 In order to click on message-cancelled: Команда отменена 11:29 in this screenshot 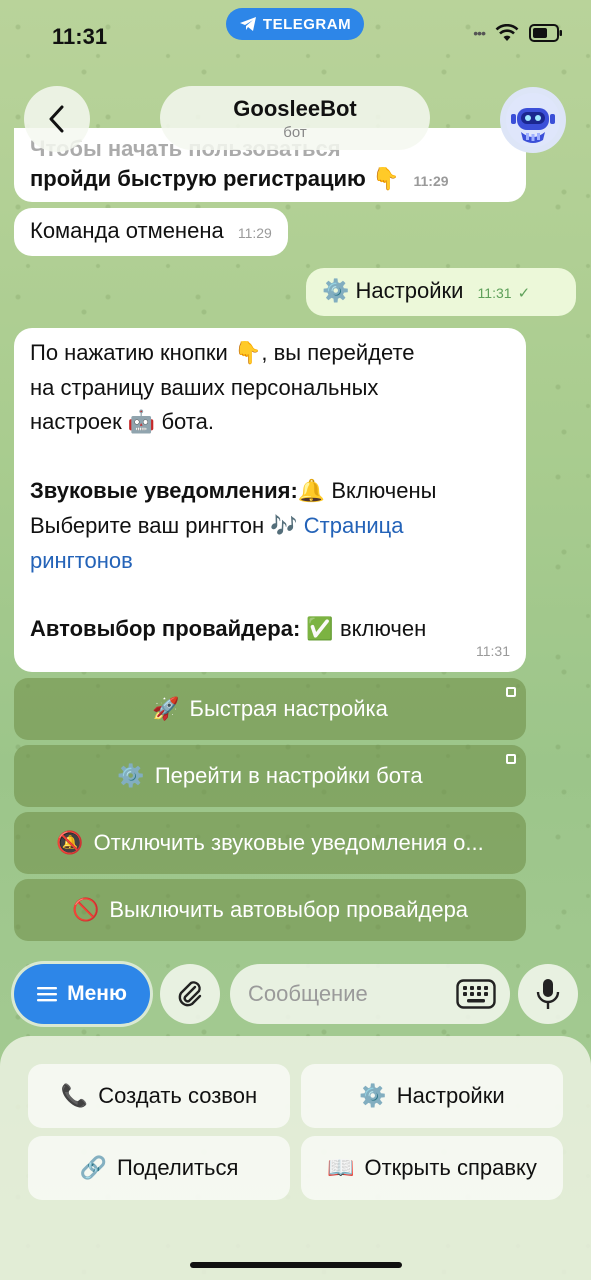, I will do `click(151, 232)`.